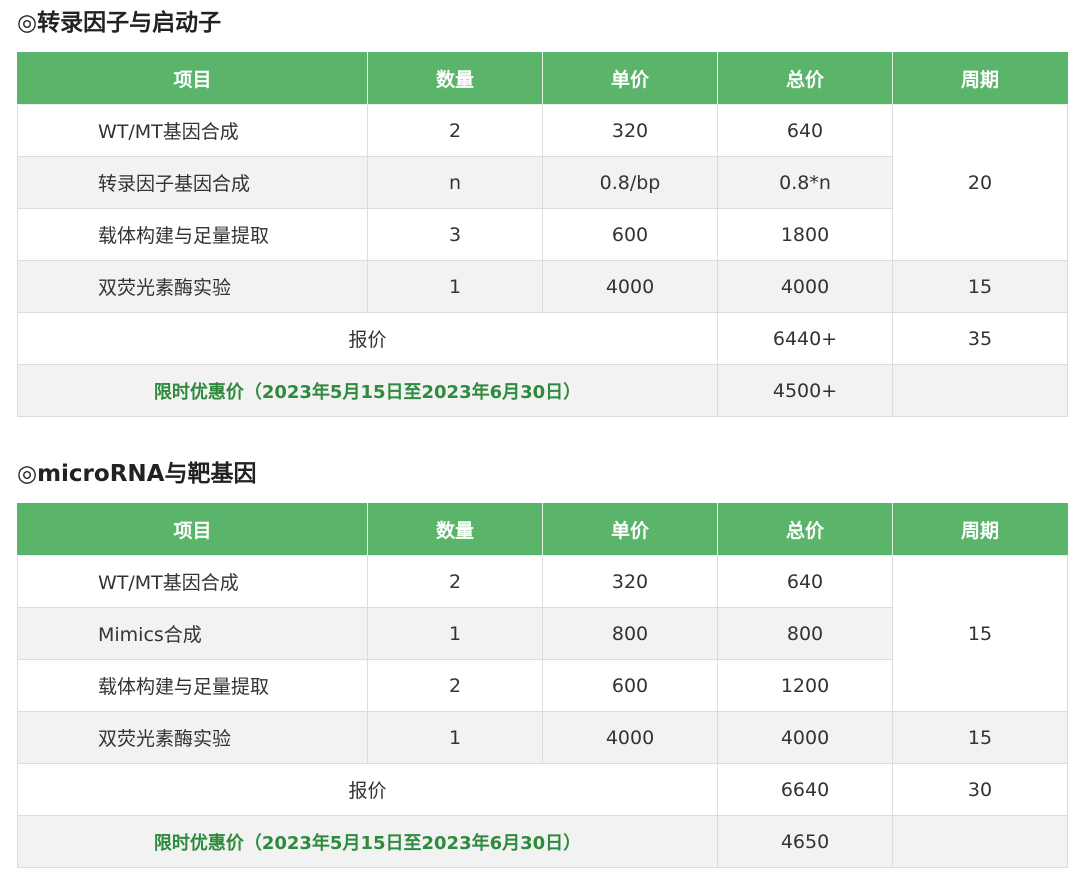 The width and height of the screenshot is (1080, 883). Describe the element at coordinates (980, 182) in the screenshot. I see `cycle-cell: 20` at that location.